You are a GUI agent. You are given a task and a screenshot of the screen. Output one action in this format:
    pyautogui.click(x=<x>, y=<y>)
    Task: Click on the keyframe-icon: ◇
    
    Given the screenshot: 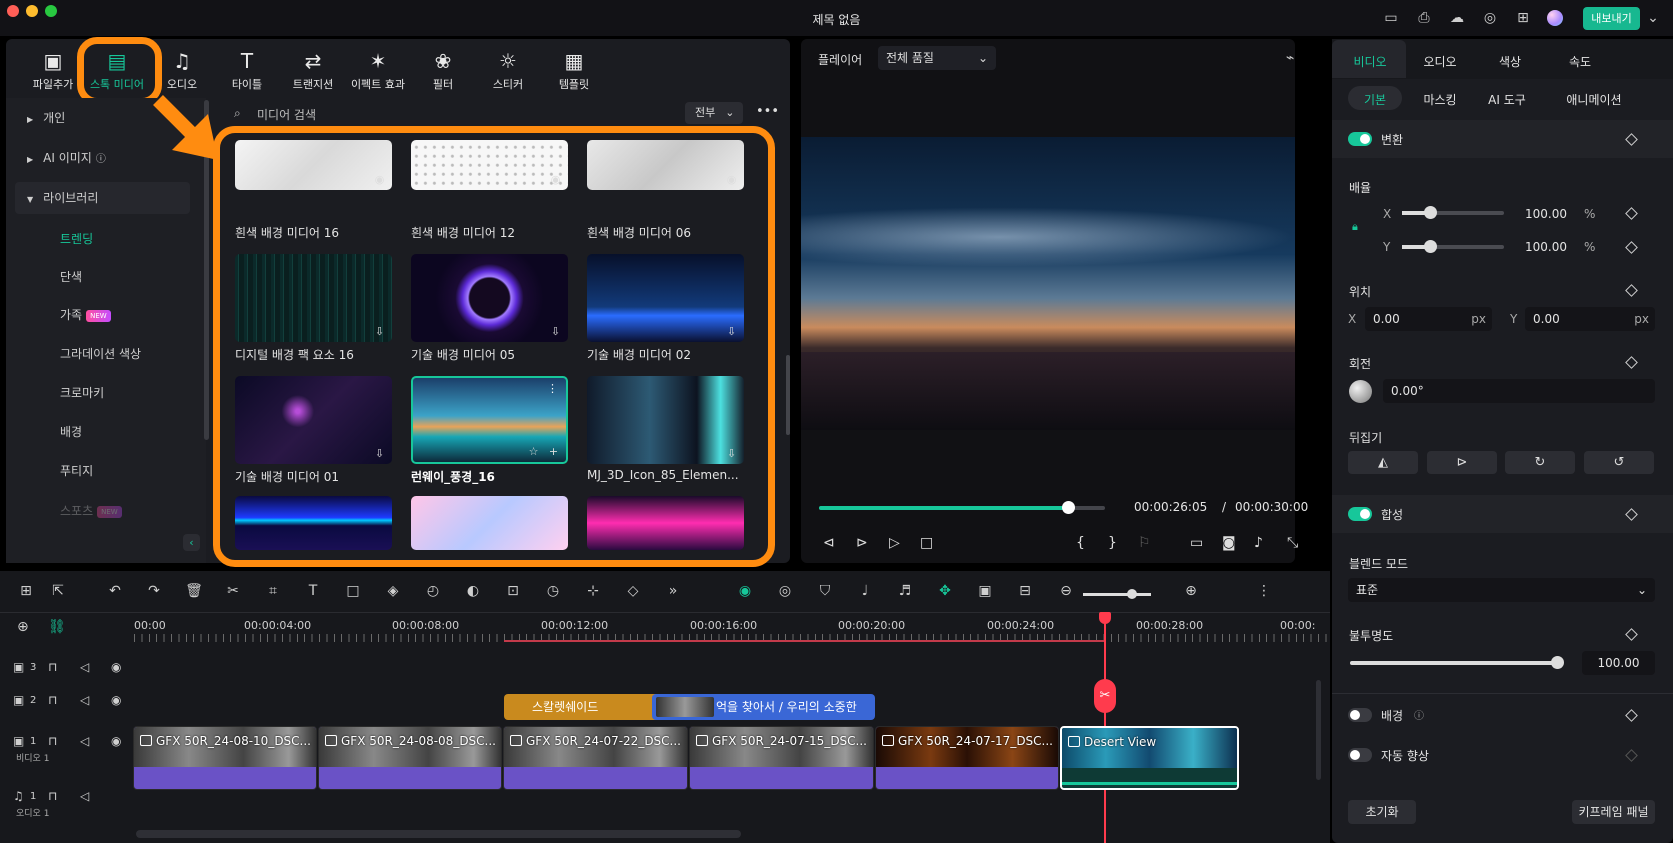 What is the action you would take?
    pyautogui.click(x=633, y=591)
    